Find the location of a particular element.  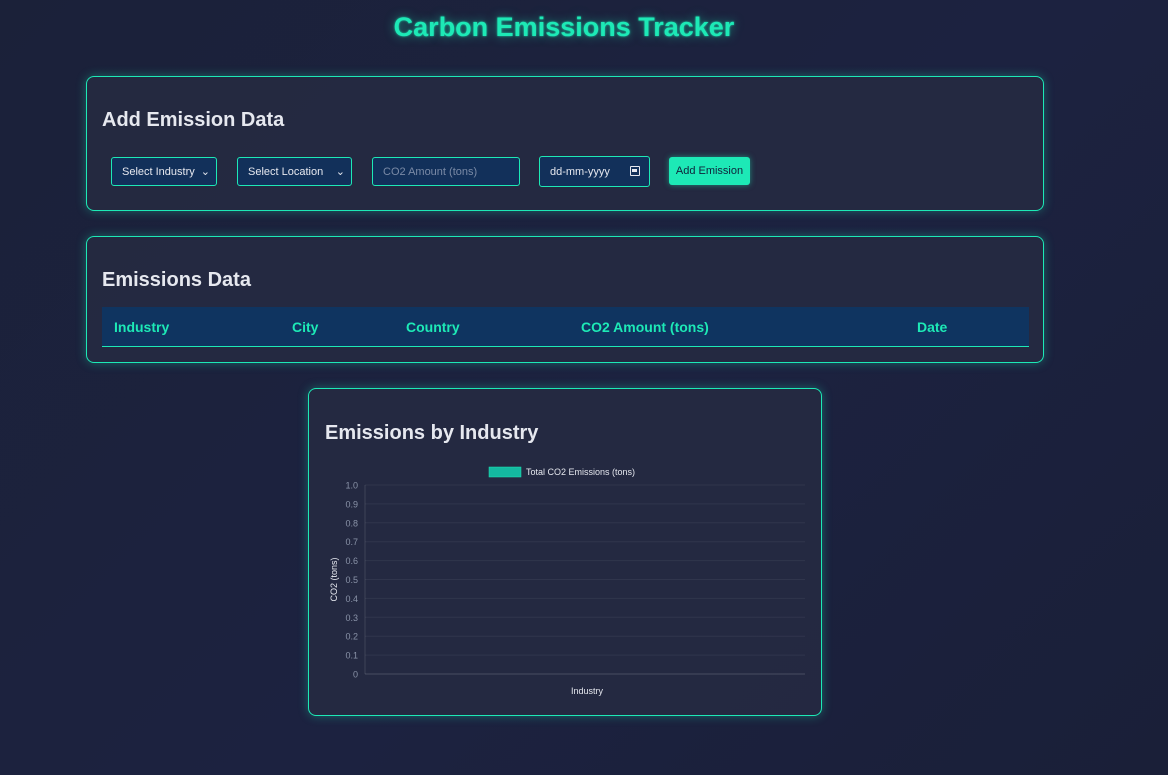

location-select-label: Select Location is located at coordinates (286, 171).